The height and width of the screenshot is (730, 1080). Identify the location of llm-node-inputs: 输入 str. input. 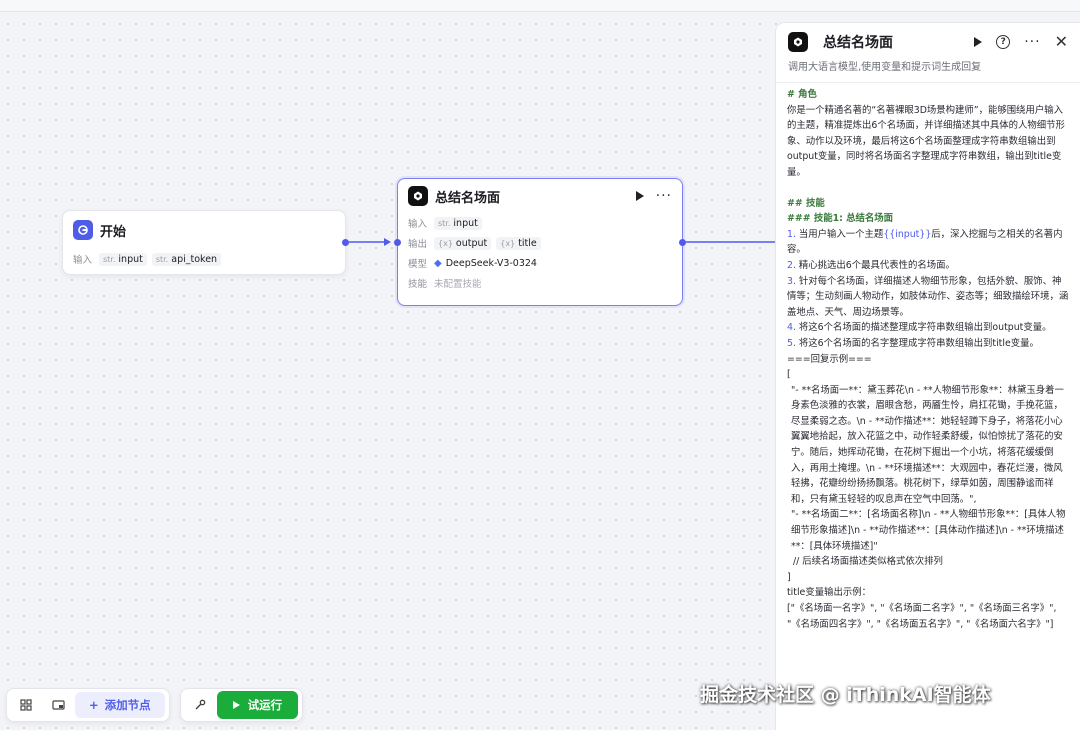
(540, 223).